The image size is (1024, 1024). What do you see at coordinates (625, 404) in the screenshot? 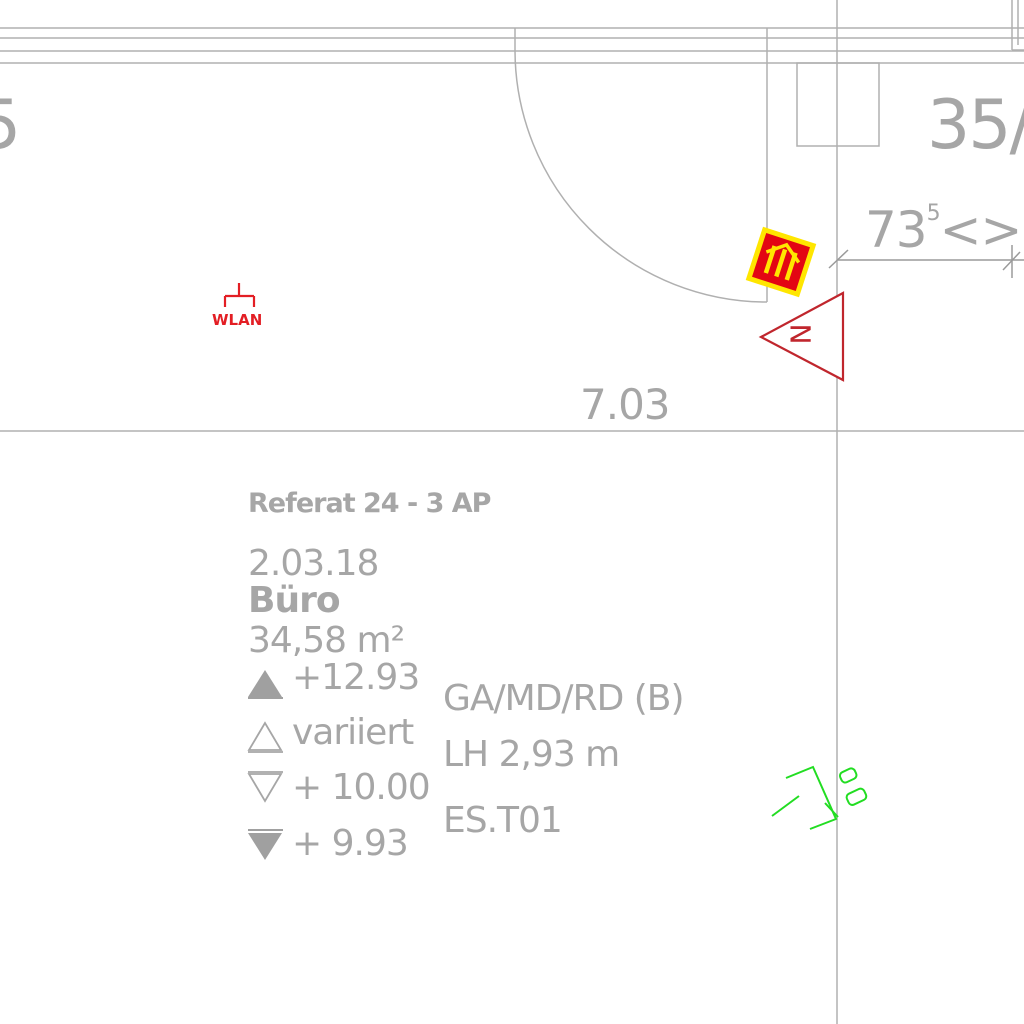
I see `room-height-label: 7.03` at bounding box center [625, 404].